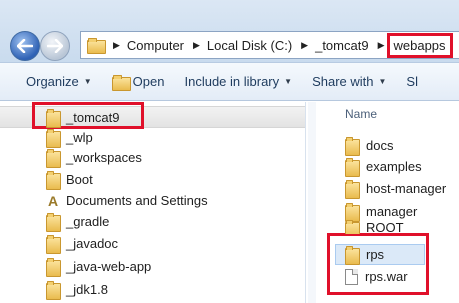 The width and height of the screenshot is (459, 303). Describe the element at coordinates (392, 211) in the screenshot. I see `file-item-label: manager` at that location.